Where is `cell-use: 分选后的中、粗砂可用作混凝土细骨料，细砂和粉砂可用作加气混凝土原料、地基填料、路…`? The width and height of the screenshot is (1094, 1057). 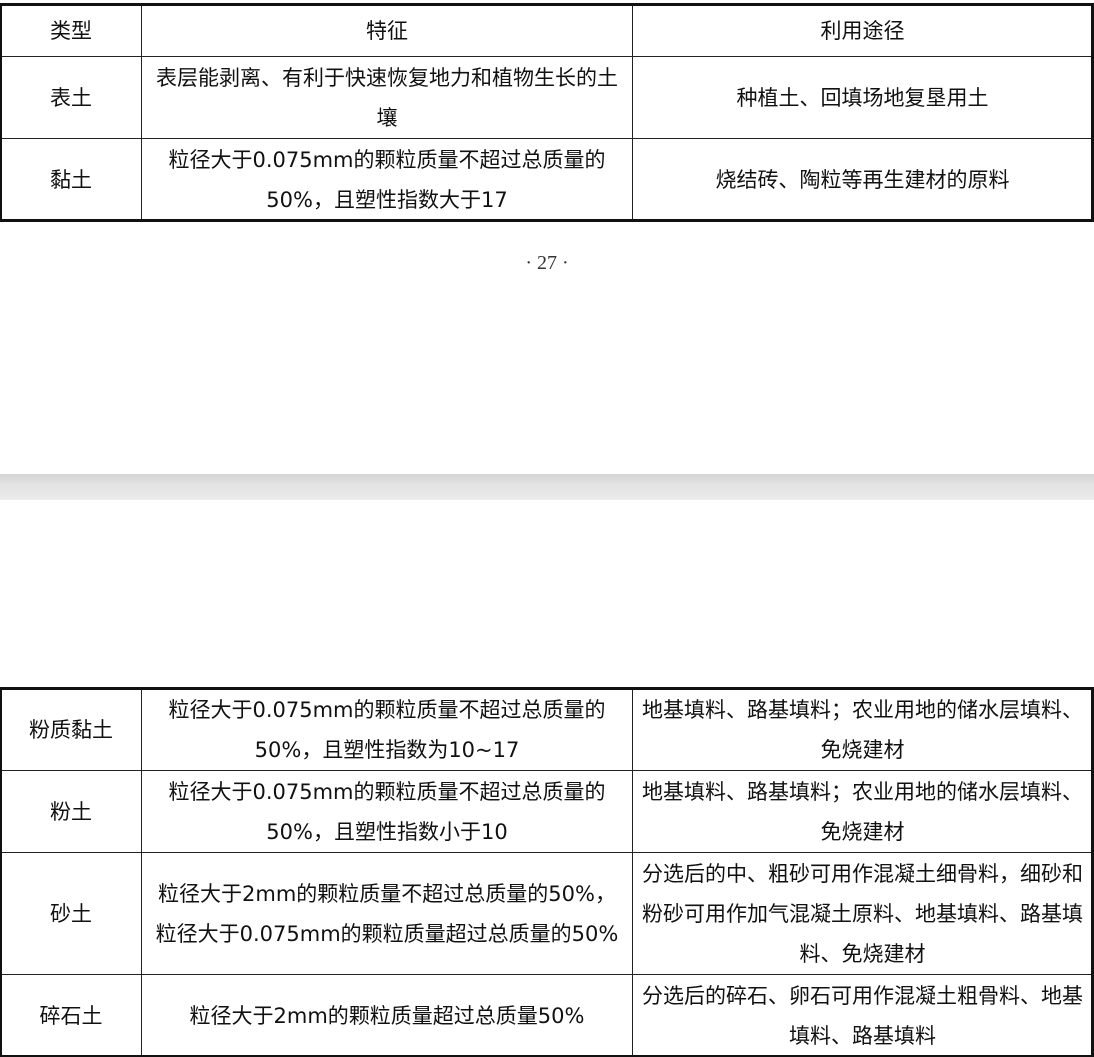
cell-use: 分选后的中、粗砂可用作混凝土细骨料，细砂和粉砂可用作加气混凝土原料、地基填料、路… is located at coordinates (862, 913).